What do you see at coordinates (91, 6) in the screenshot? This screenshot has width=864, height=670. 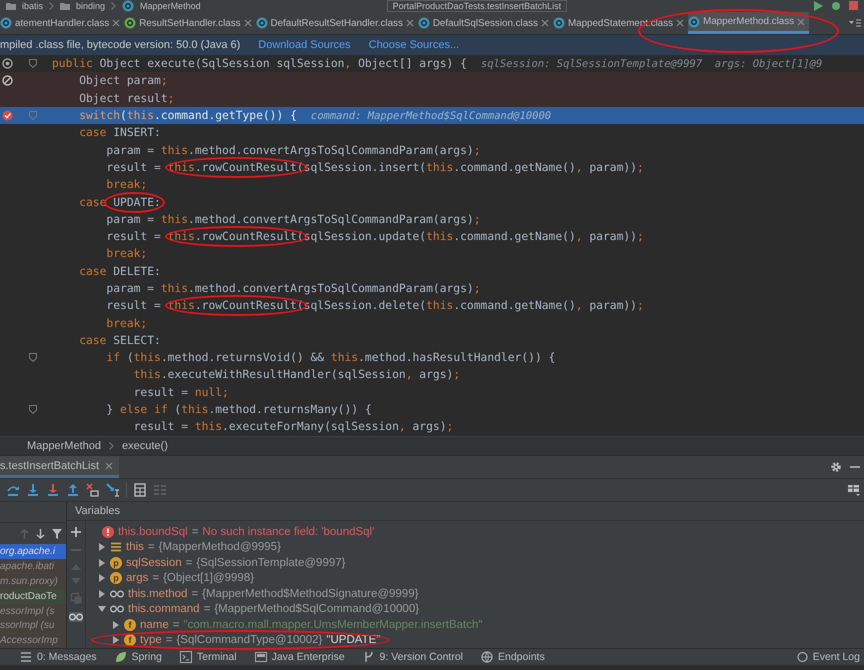 I see `path-item: binding` at bounding box center [91, 6].